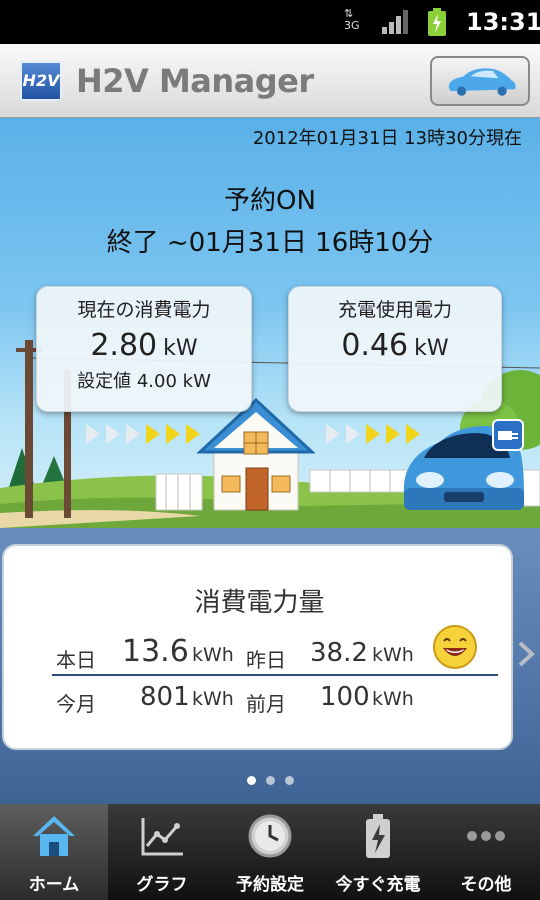  Describe the element at coordinates (378, 836) in the screenshot. I see `battery-charge-icon` at that location.